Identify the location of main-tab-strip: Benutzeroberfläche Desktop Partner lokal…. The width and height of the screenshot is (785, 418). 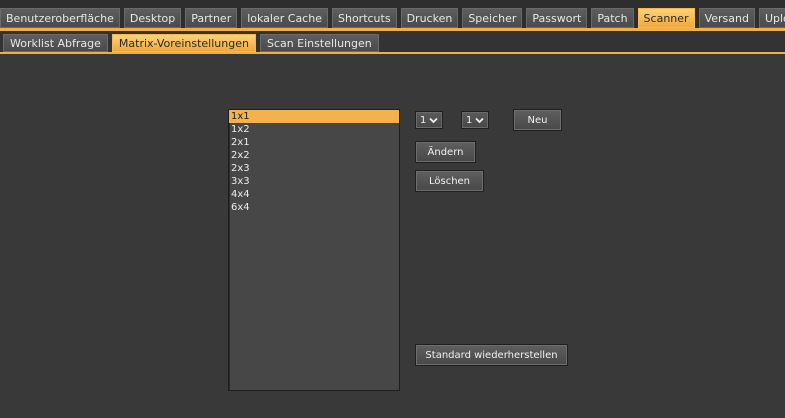
(392, 18).